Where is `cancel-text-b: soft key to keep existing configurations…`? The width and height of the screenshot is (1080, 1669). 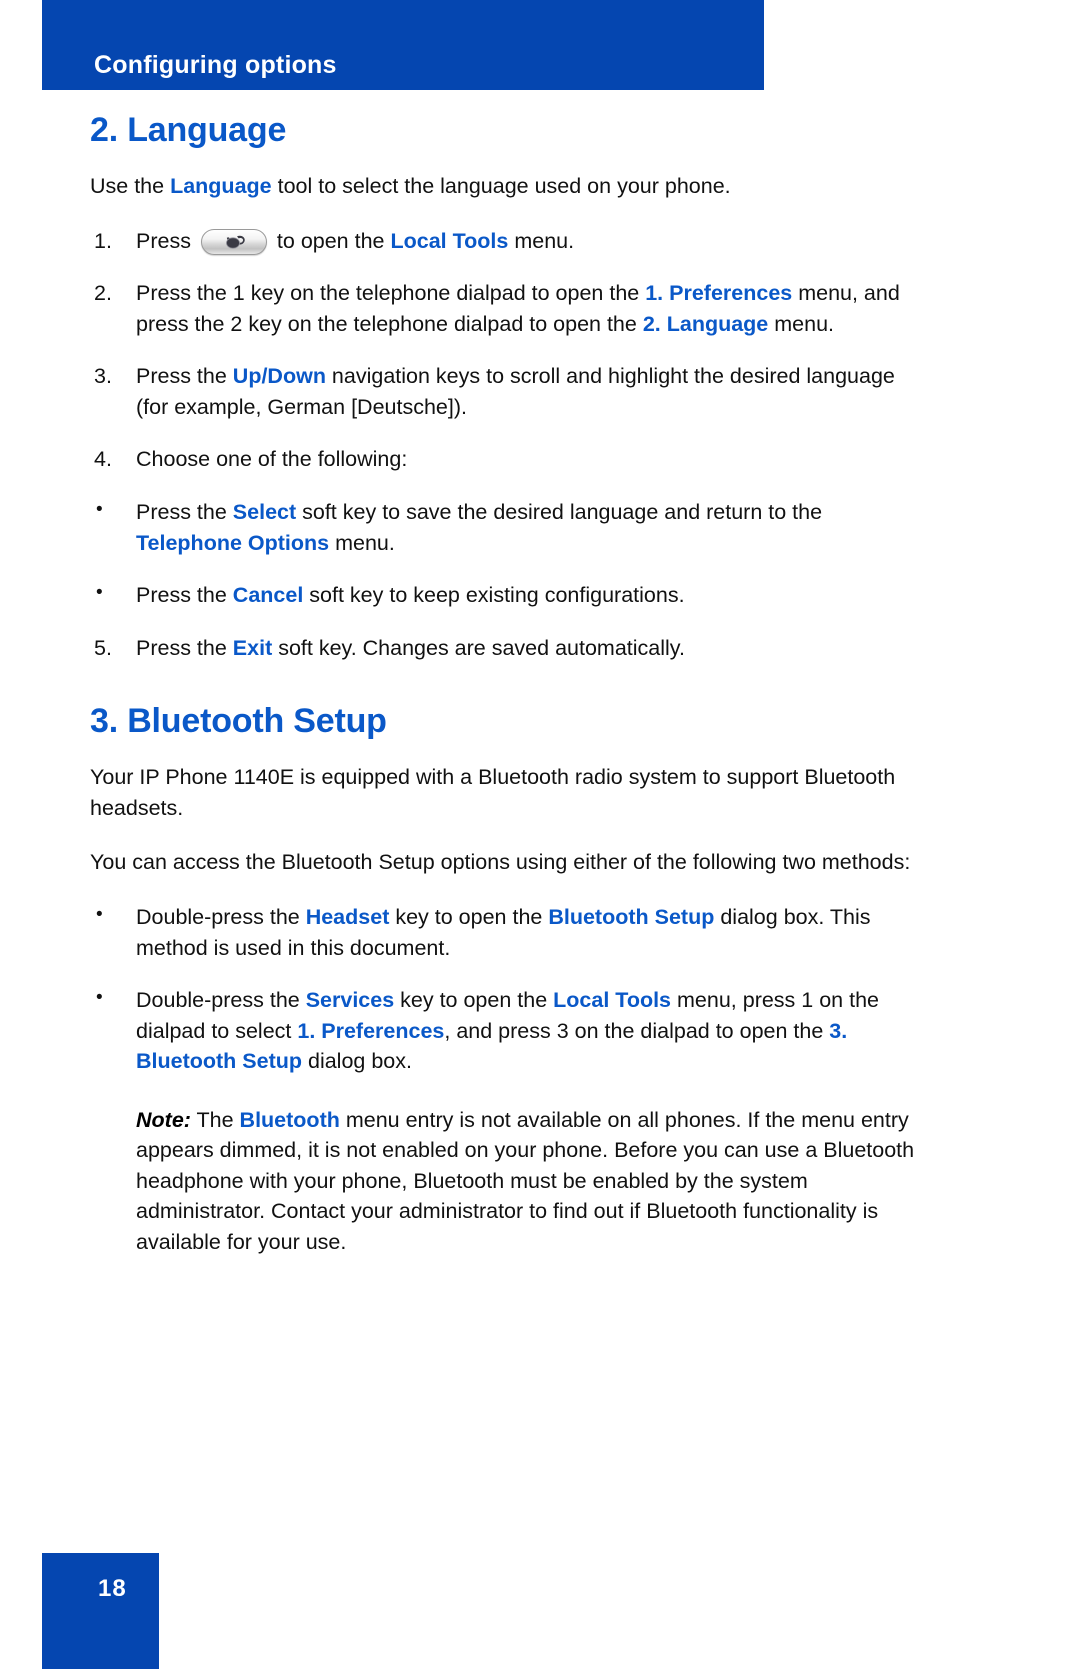
cancel-text-b: soft key to keep existing configurations… is located at coordinates (494, 595).